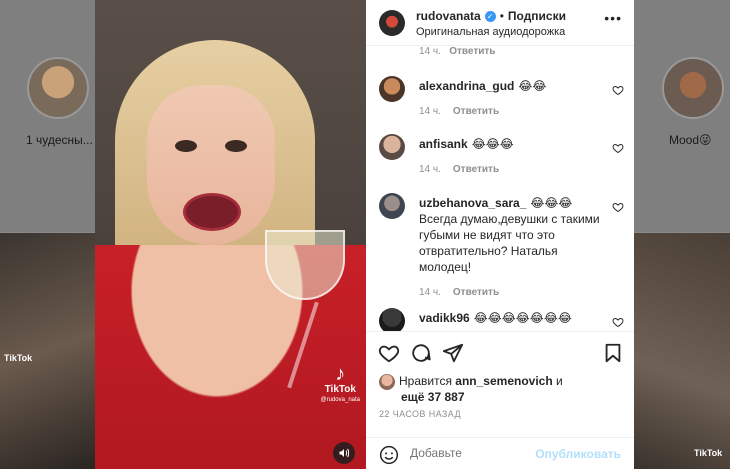 The image size is (730, 469). What do you see at coordinates (501, 397) in the screenshot?
I see `likes-count: ещё 37 887` at bounding box center [501, 397].